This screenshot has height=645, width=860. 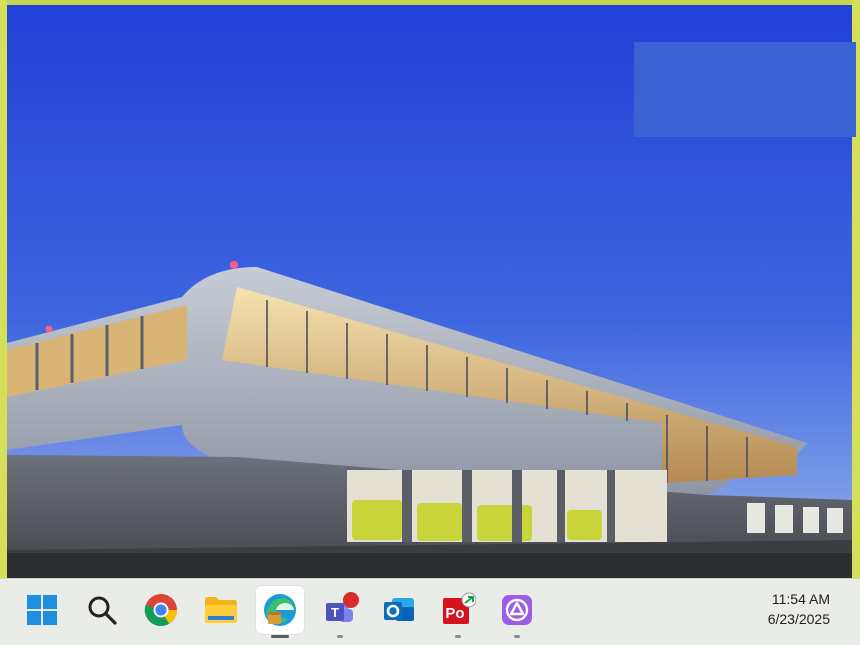 What do you see at coordinates (454, 613) in the screenshot?
I see `svg-text: Po` at bounding box center [454, 613].